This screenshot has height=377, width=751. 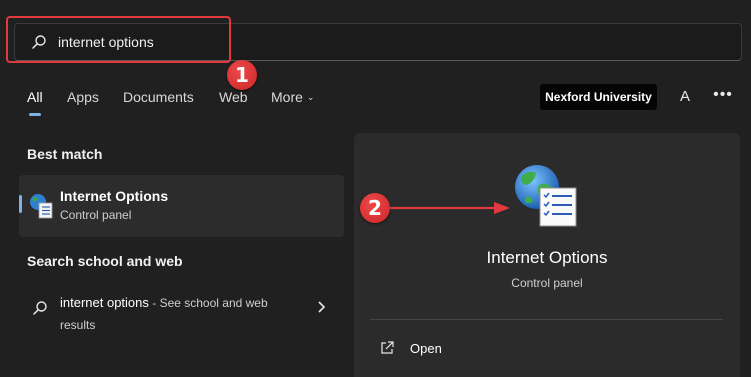 I want to click on tab-more: More ⌄, so click(x=292, y=97).